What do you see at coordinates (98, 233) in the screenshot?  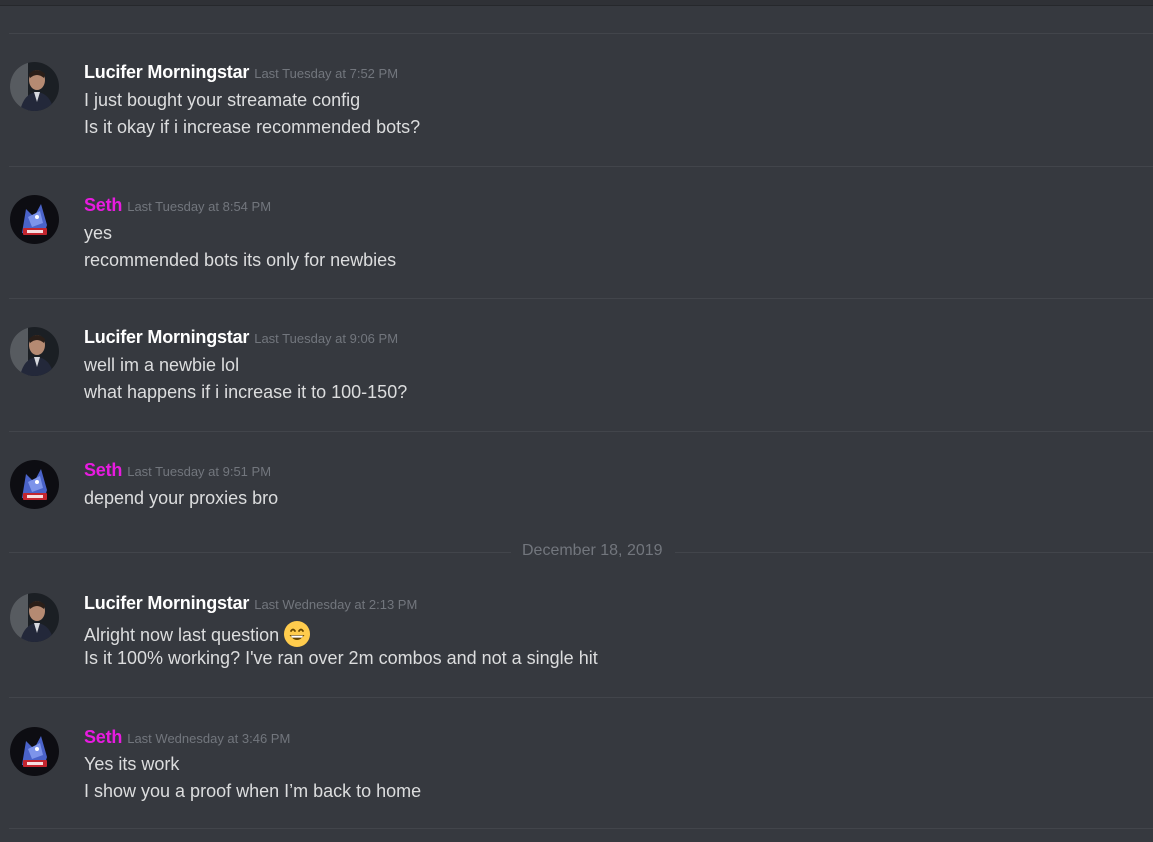 I see `message-line: yes` at bounding box center [98, 233].